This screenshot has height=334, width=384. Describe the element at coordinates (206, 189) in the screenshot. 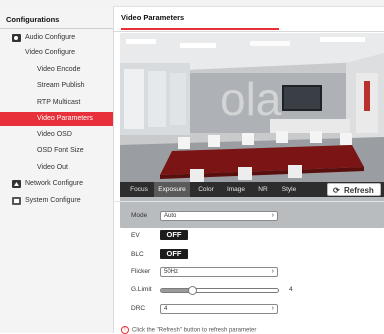

I see `tab-color: Color` at that location.